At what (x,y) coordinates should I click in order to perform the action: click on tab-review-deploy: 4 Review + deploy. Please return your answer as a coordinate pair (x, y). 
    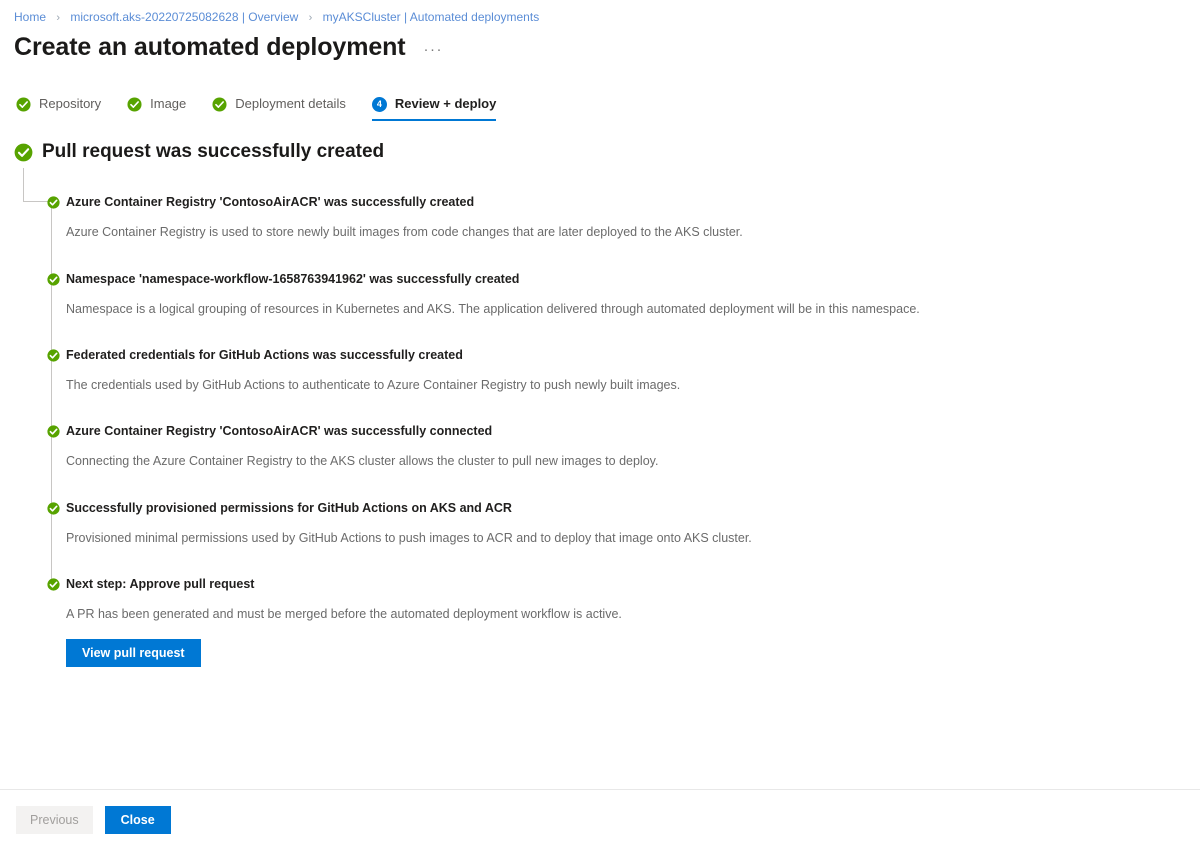
    Looking at the image, I should click on (434, 108).